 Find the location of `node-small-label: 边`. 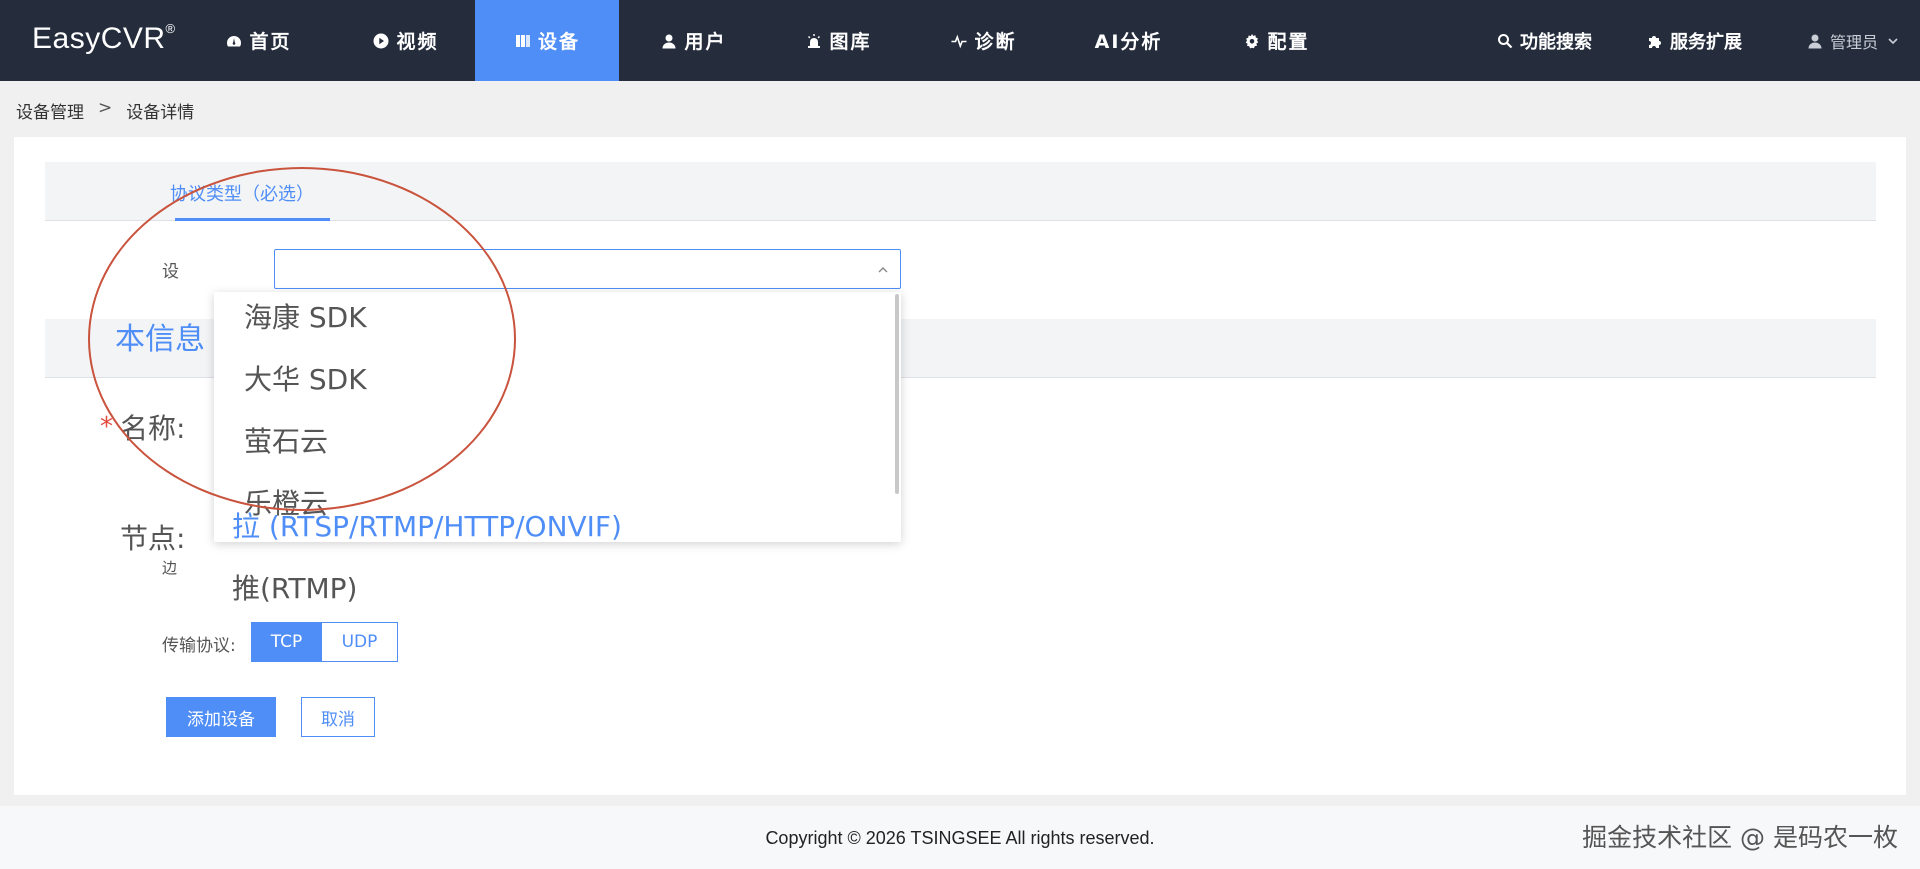

node-small-label: 边 is located at coordinates (170, 568).